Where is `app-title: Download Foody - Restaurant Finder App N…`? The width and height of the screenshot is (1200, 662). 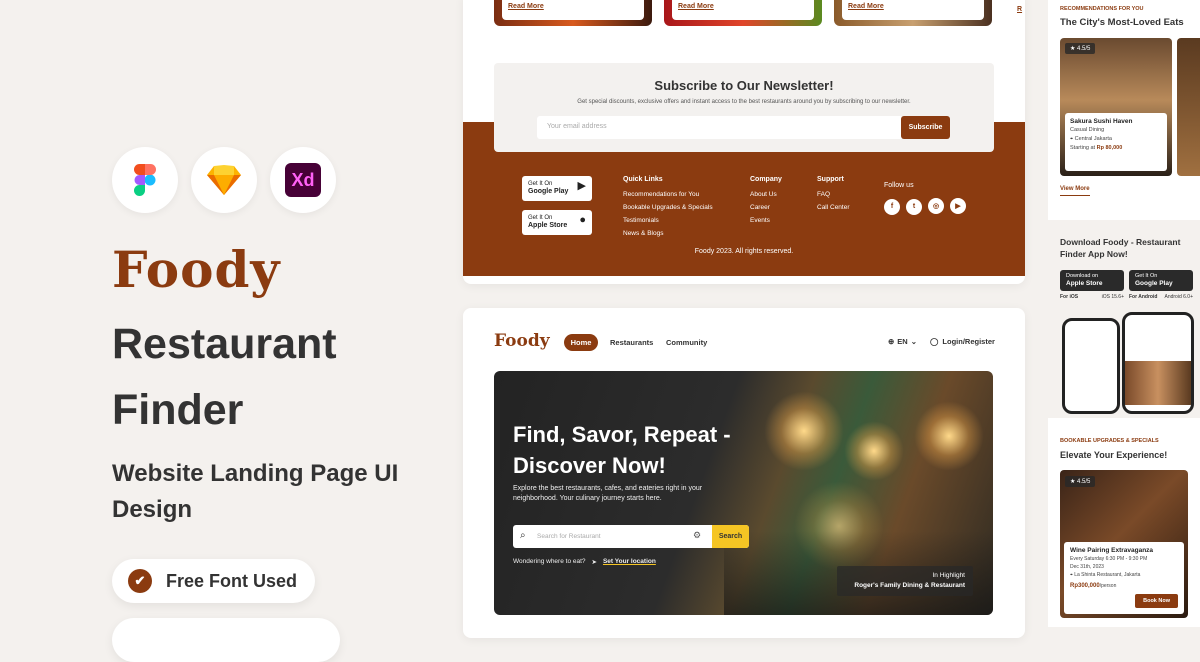 app-title: Download Foody - Restaurant Finder App N… is located at coordinates (1120, 248).